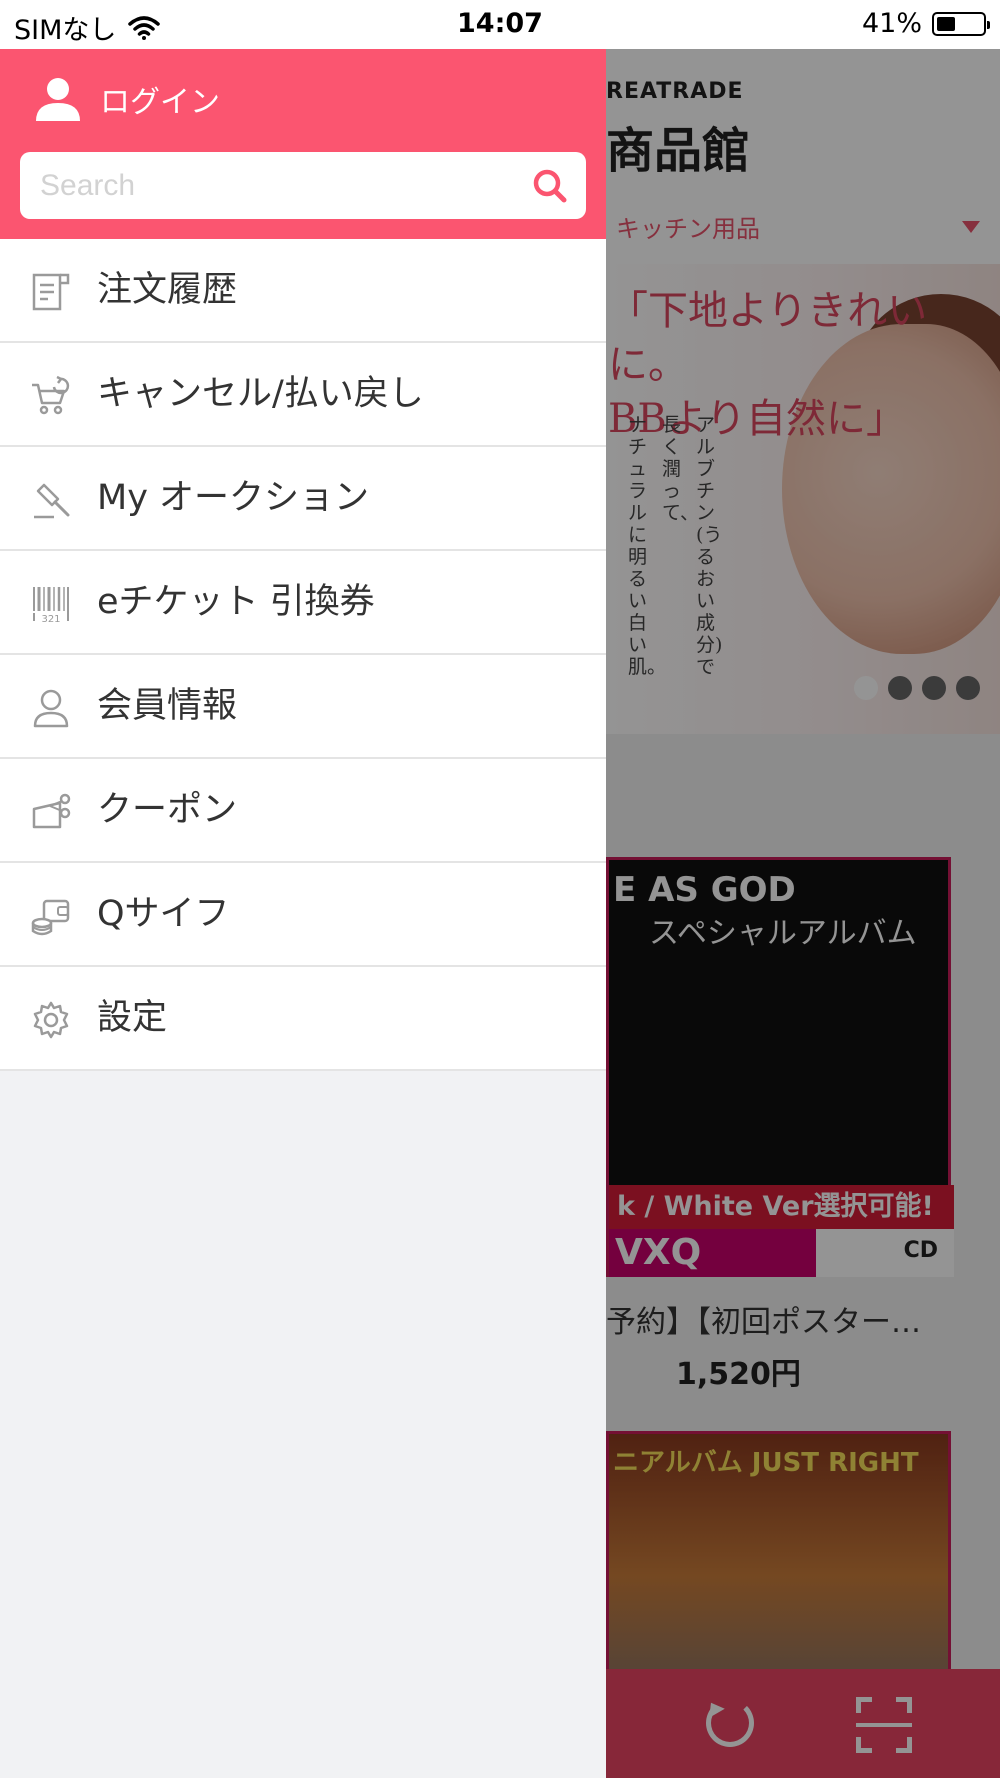 The height and width of the screenshot is (1778, 1000). I want to click on menu-label: 会員情報, so click(167, 706).